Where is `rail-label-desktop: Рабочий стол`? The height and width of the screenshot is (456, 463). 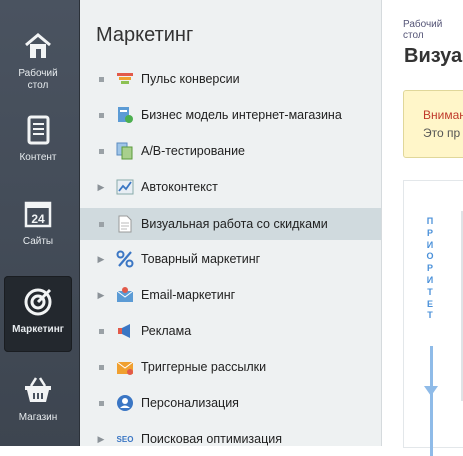
rail-label-desktop: Рабочий стол is located at coordinates (38, 79).